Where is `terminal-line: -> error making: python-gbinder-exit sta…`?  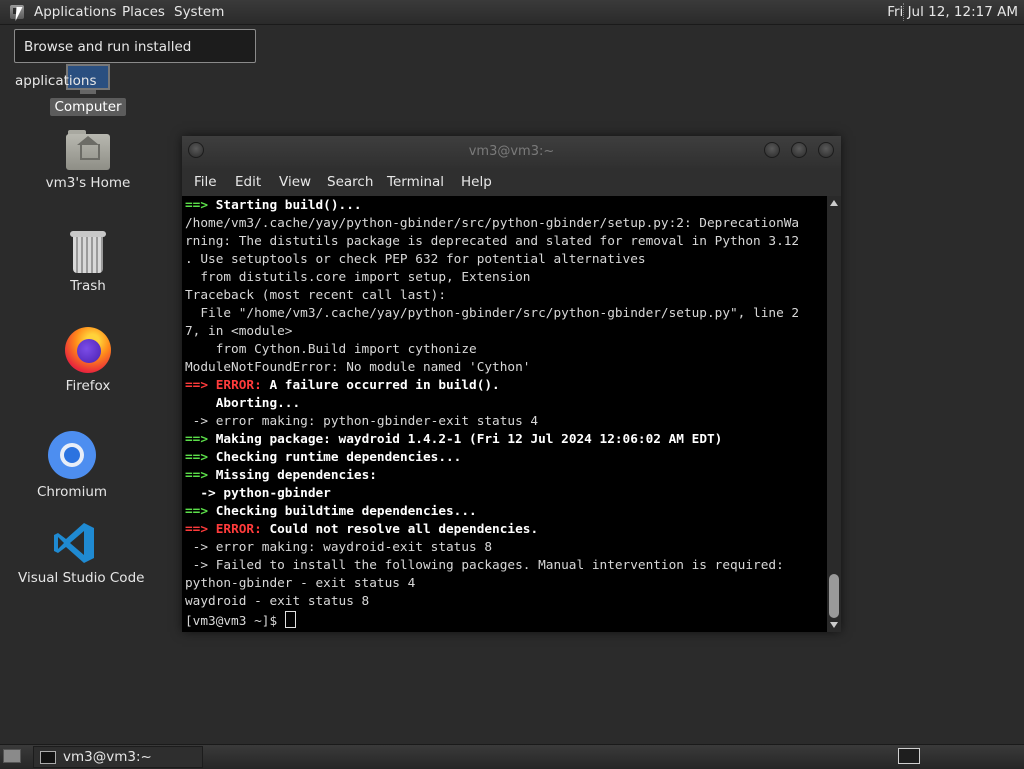 terminal-line: -> error making: python-gbinder-exit sta… is located at coordinates (361, 422).